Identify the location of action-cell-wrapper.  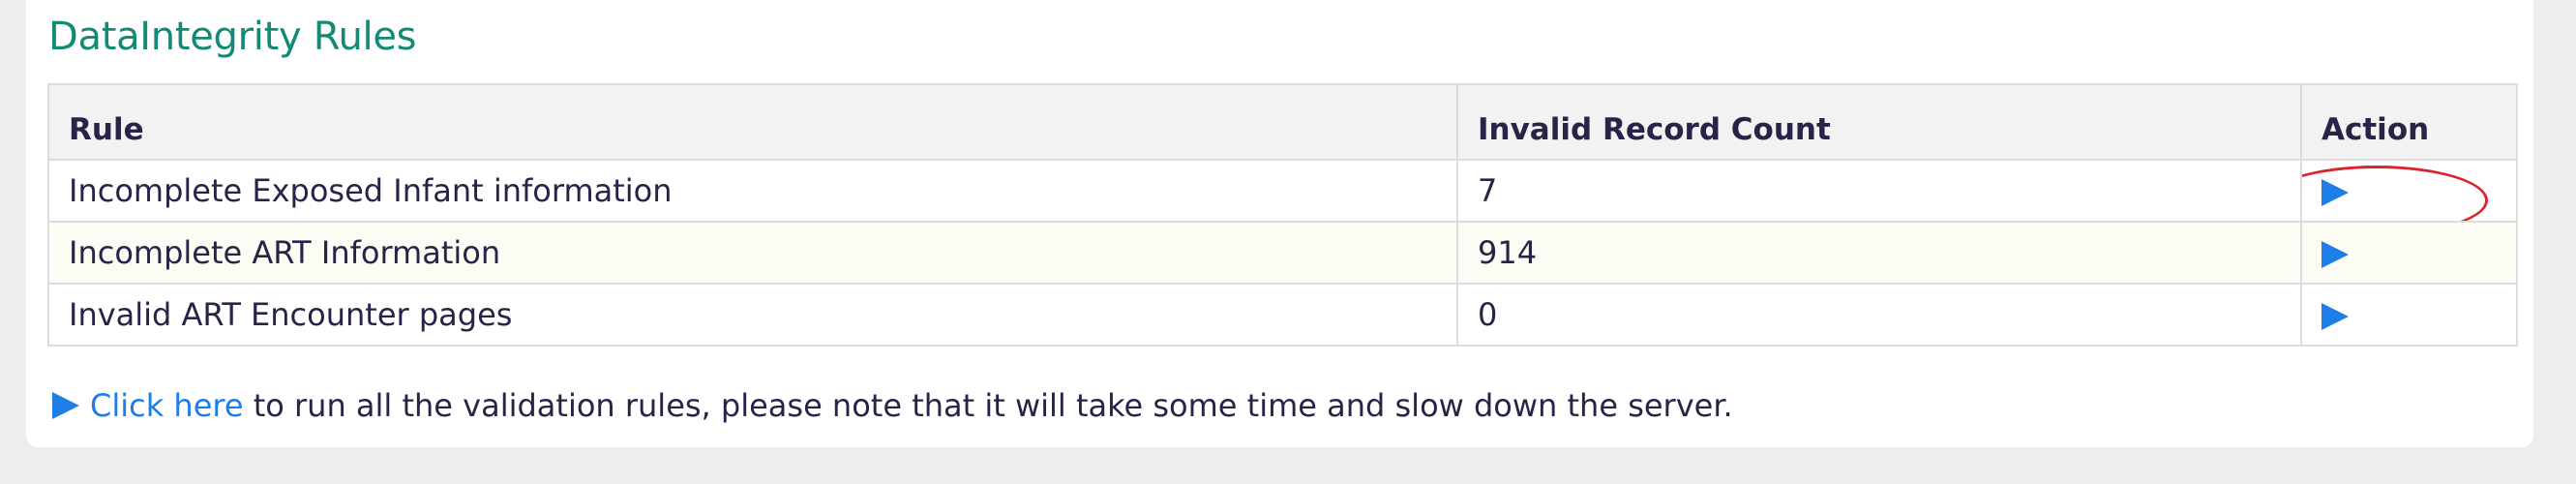
(2400, 193).